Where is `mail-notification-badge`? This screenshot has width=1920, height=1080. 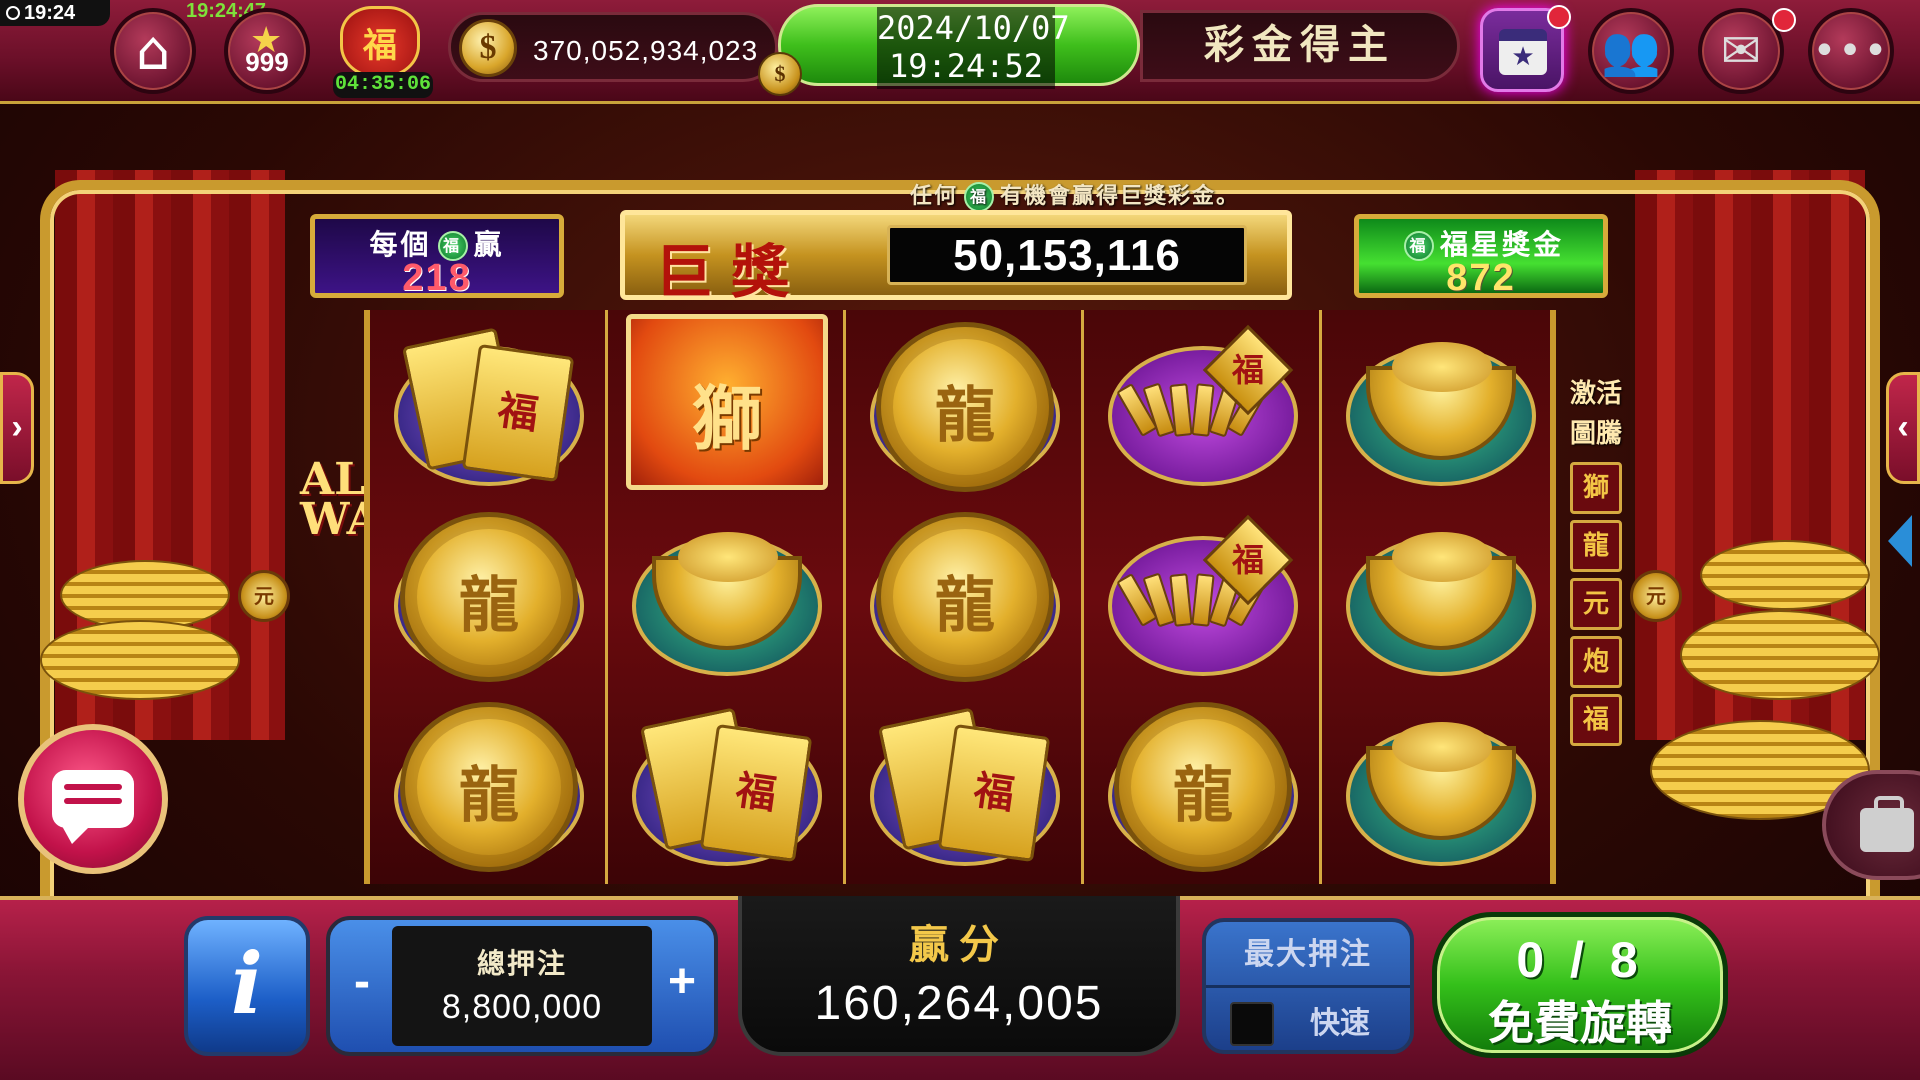
mail-notification-badge is located at coordinates (1784, 20).